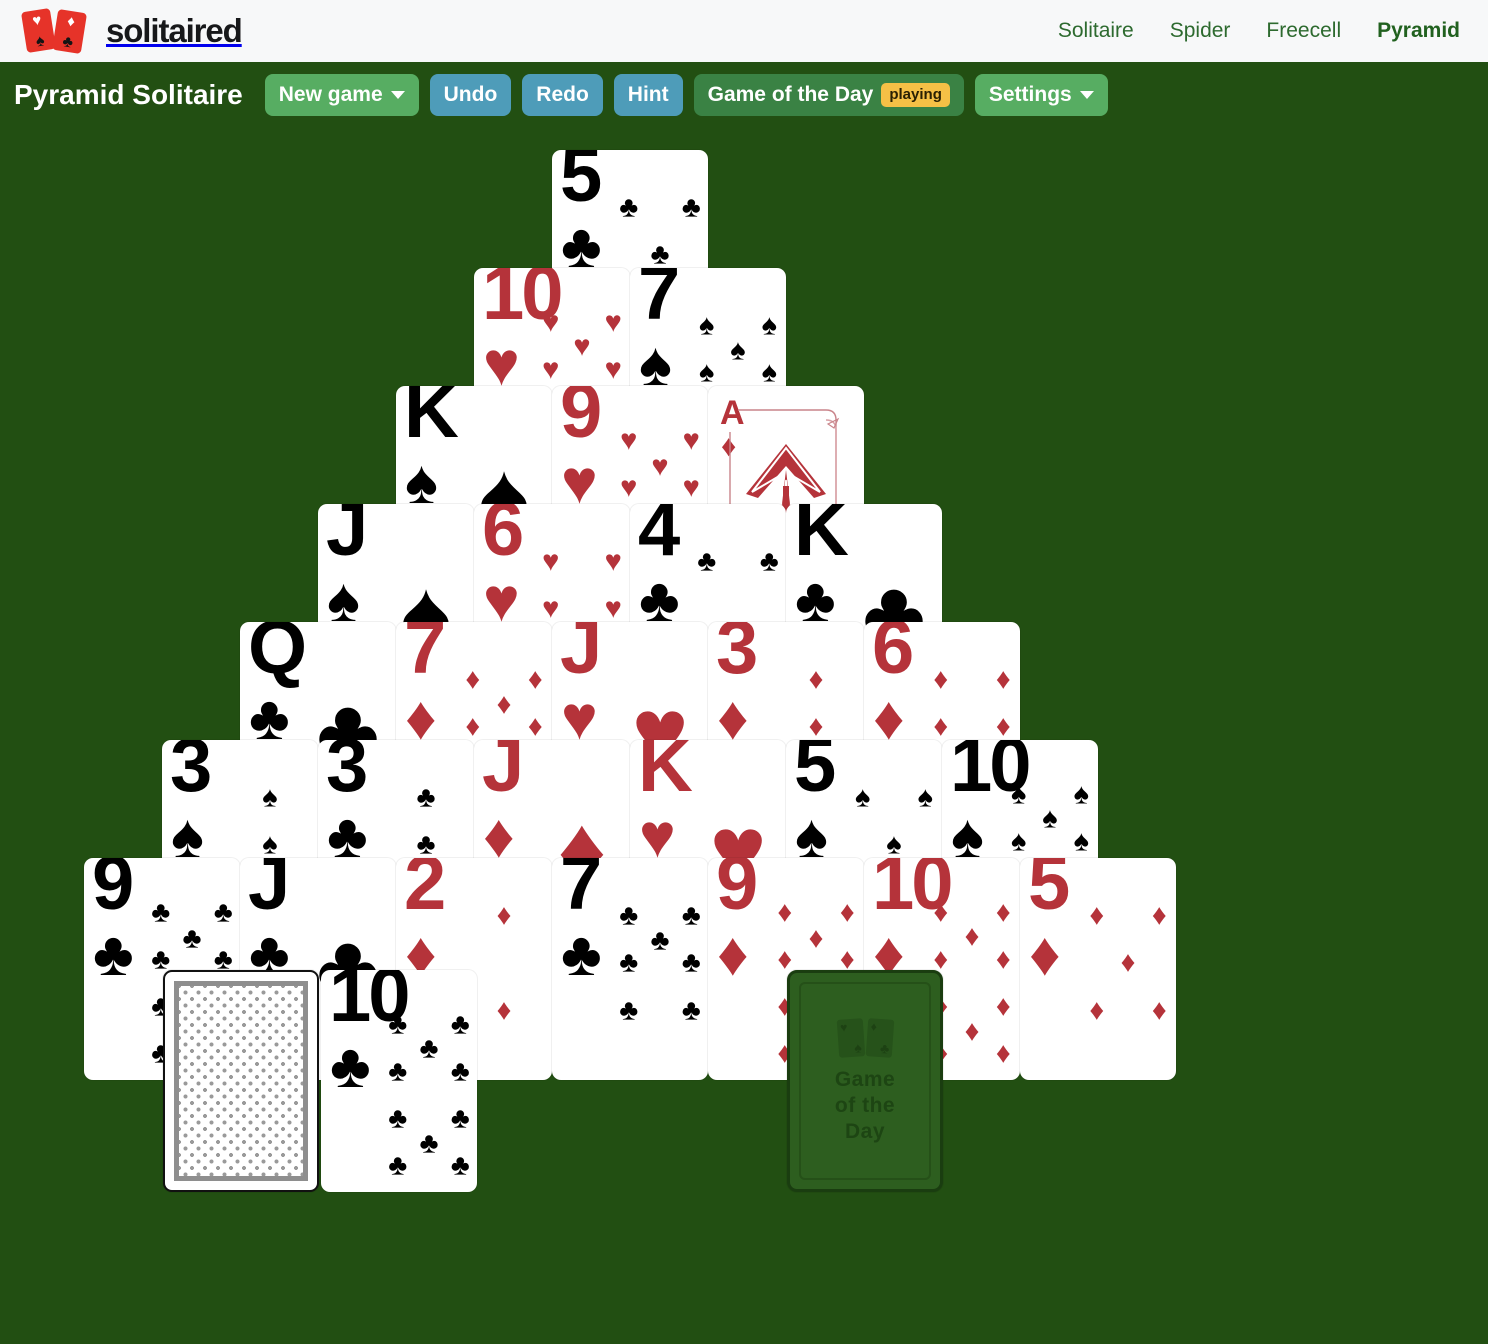 This screenshot has height=1344, width=1488. What do you see at coordinates (562, 95) in the screenshot?
I see `redo-button: Redo` at bounding box center [562, 95].